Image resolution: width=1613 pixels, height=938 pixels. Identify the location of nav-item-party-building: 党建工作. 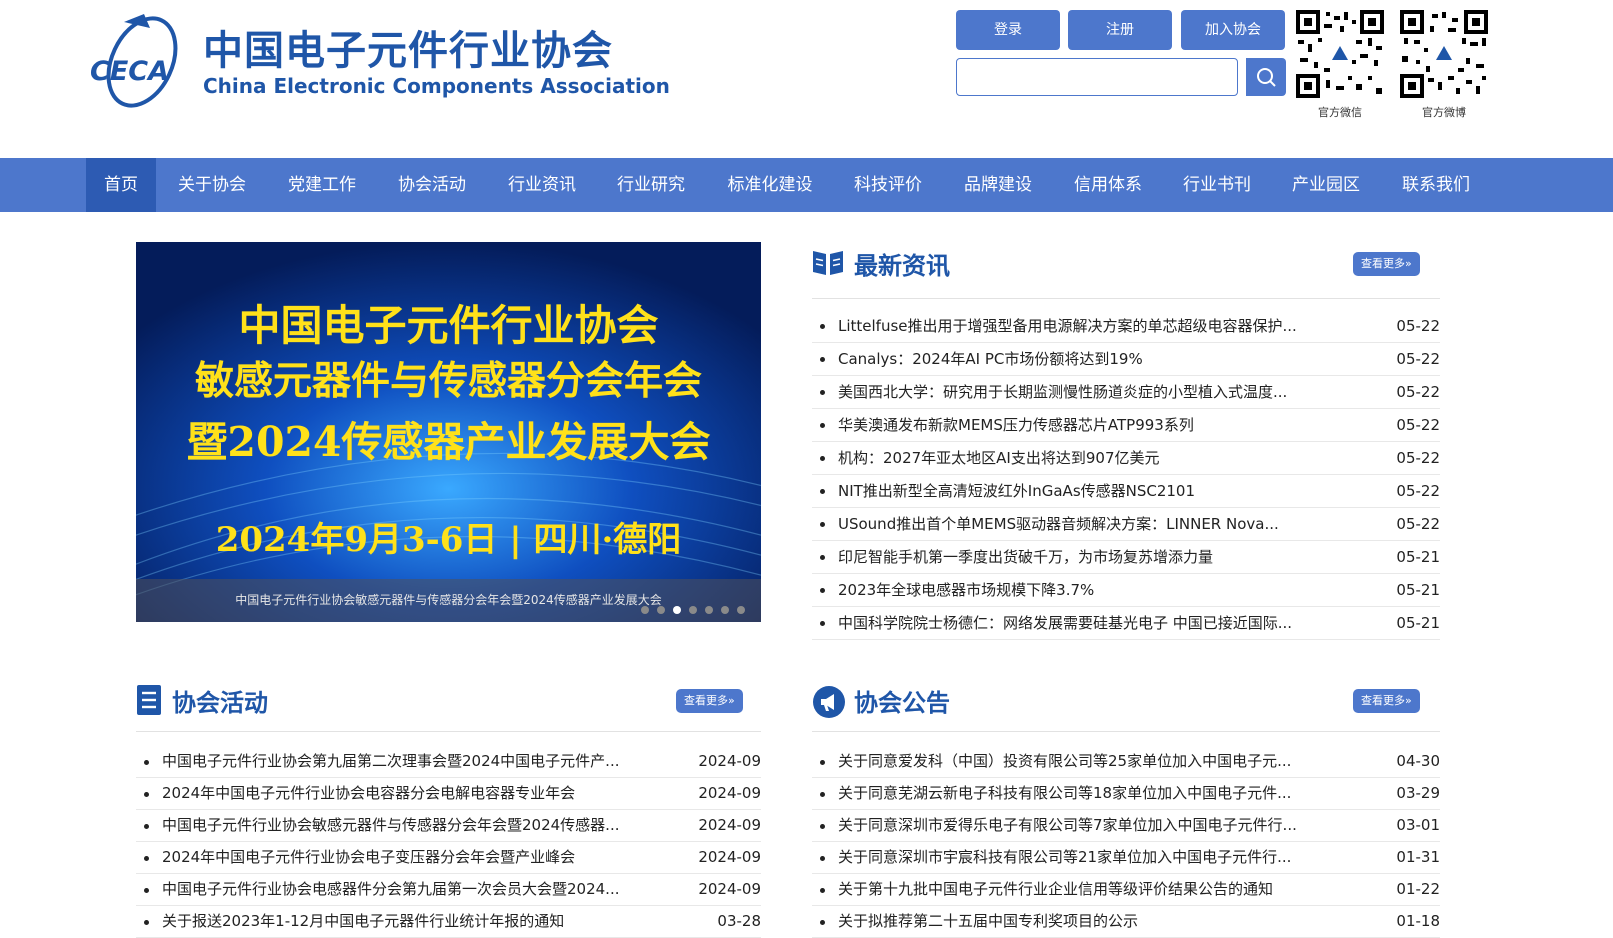
(322, 185).